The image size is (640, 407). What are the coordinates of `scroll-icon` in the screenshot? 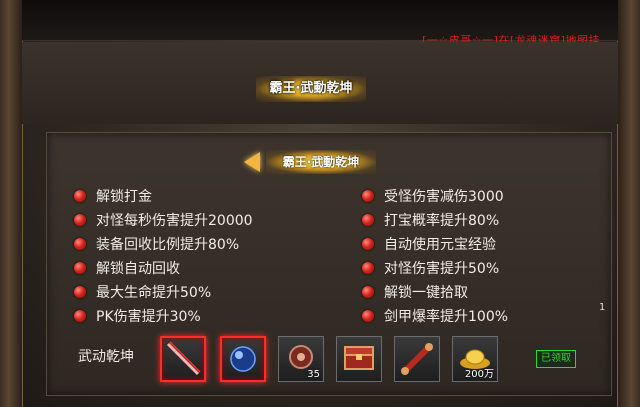 It's located at (417, 359).